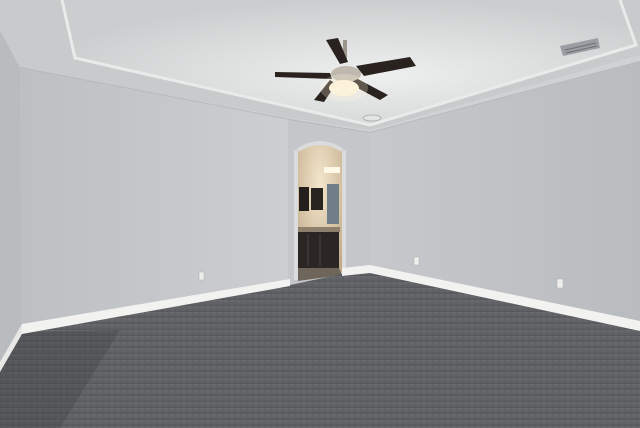 The height and width of the screenshot is (428, 640). I want to click on vanity-cabinet, so click(318, 250).